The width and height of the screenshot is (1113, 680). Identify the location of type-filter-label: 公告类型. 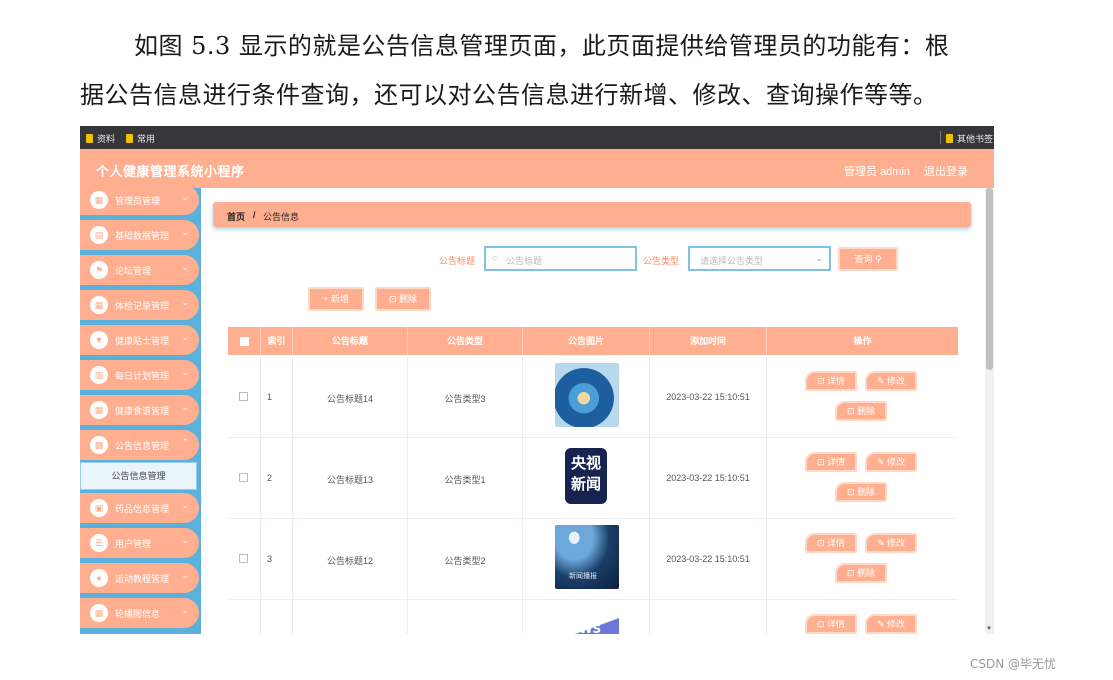
(661, 261).